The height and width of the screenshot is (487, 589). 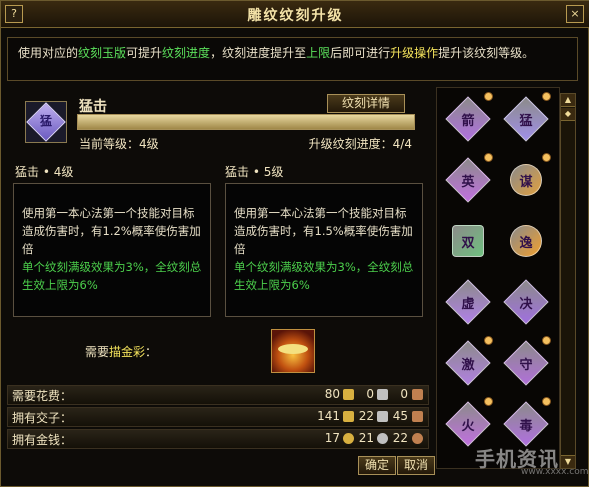 I want to click on cancel-button: 取消, so click(x=416, y=465).